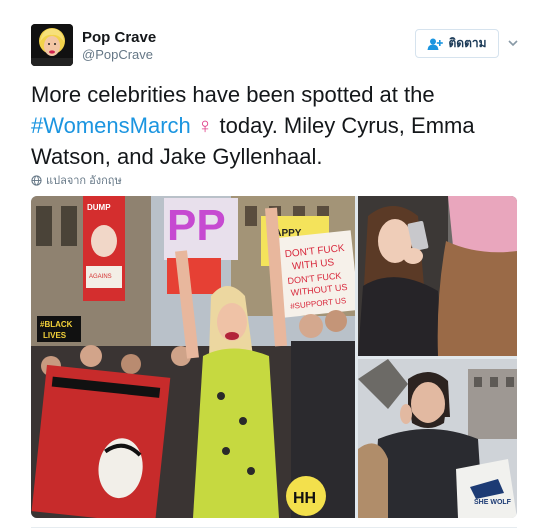 The image size is (550, 530). Describe the element at coordinates (205, 125) in the screenshot. I see `venus-emoji: ♀` at that location.